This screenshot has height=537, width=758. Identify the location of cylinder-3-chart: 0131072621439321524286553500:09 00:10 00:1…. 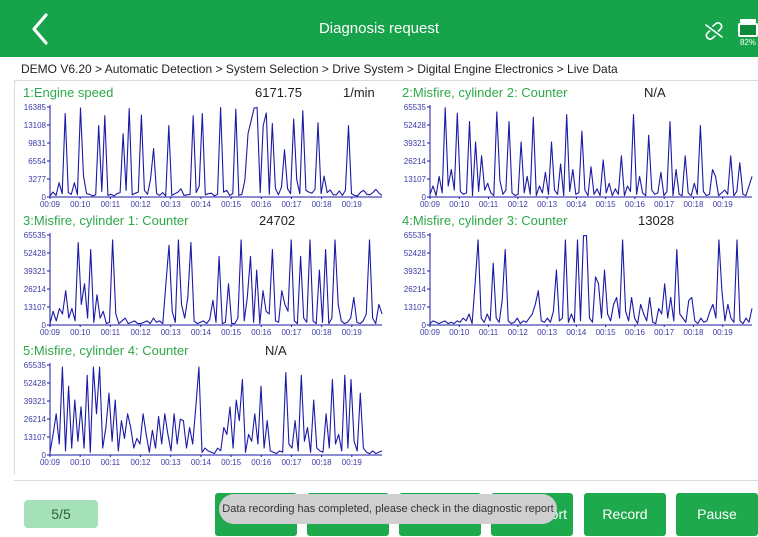
(578, 284).